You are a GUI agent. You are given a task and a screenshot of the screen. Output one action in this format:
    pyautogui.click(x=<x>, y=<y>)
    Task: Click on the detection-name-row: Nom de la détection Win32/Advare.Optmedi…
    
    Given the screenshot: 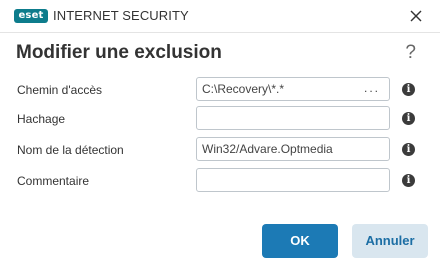 What is the action you would take?
    pyautogui.click(x=220, y=150)
    